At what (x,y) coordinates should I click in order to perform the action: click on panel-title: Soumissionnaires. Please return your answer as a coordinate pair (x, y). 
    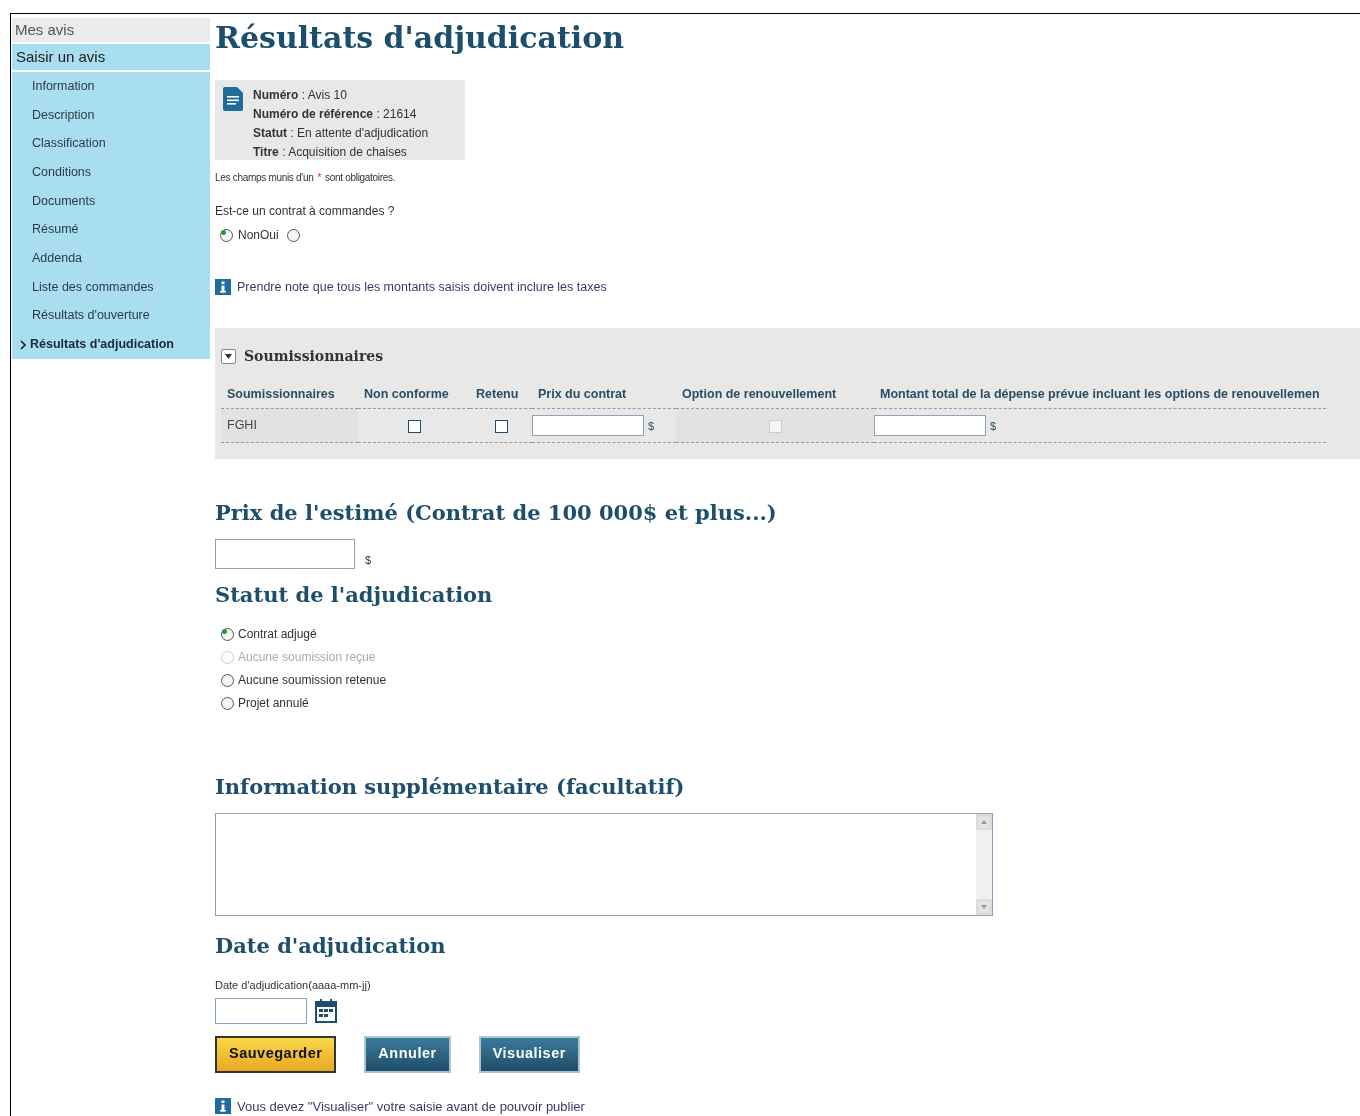
    Looking at the image, I should click on (314, 356).